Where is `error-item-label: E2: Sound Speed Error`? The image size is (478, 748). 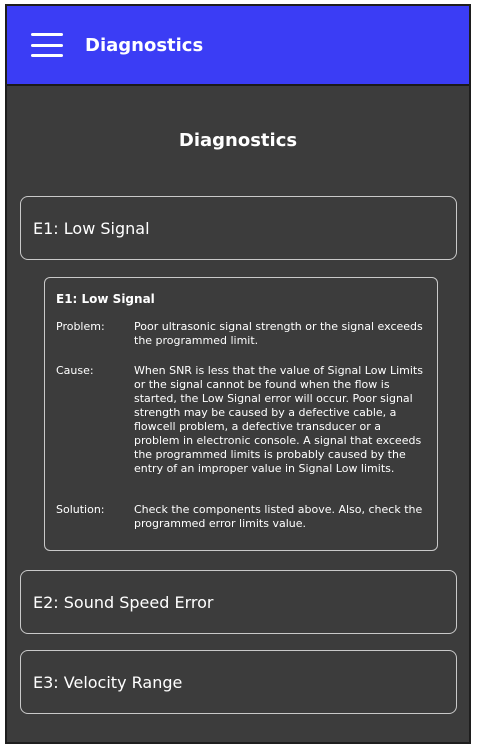 error-item-label: E2: Sound Speed Error is located at coordinates (123, 602).